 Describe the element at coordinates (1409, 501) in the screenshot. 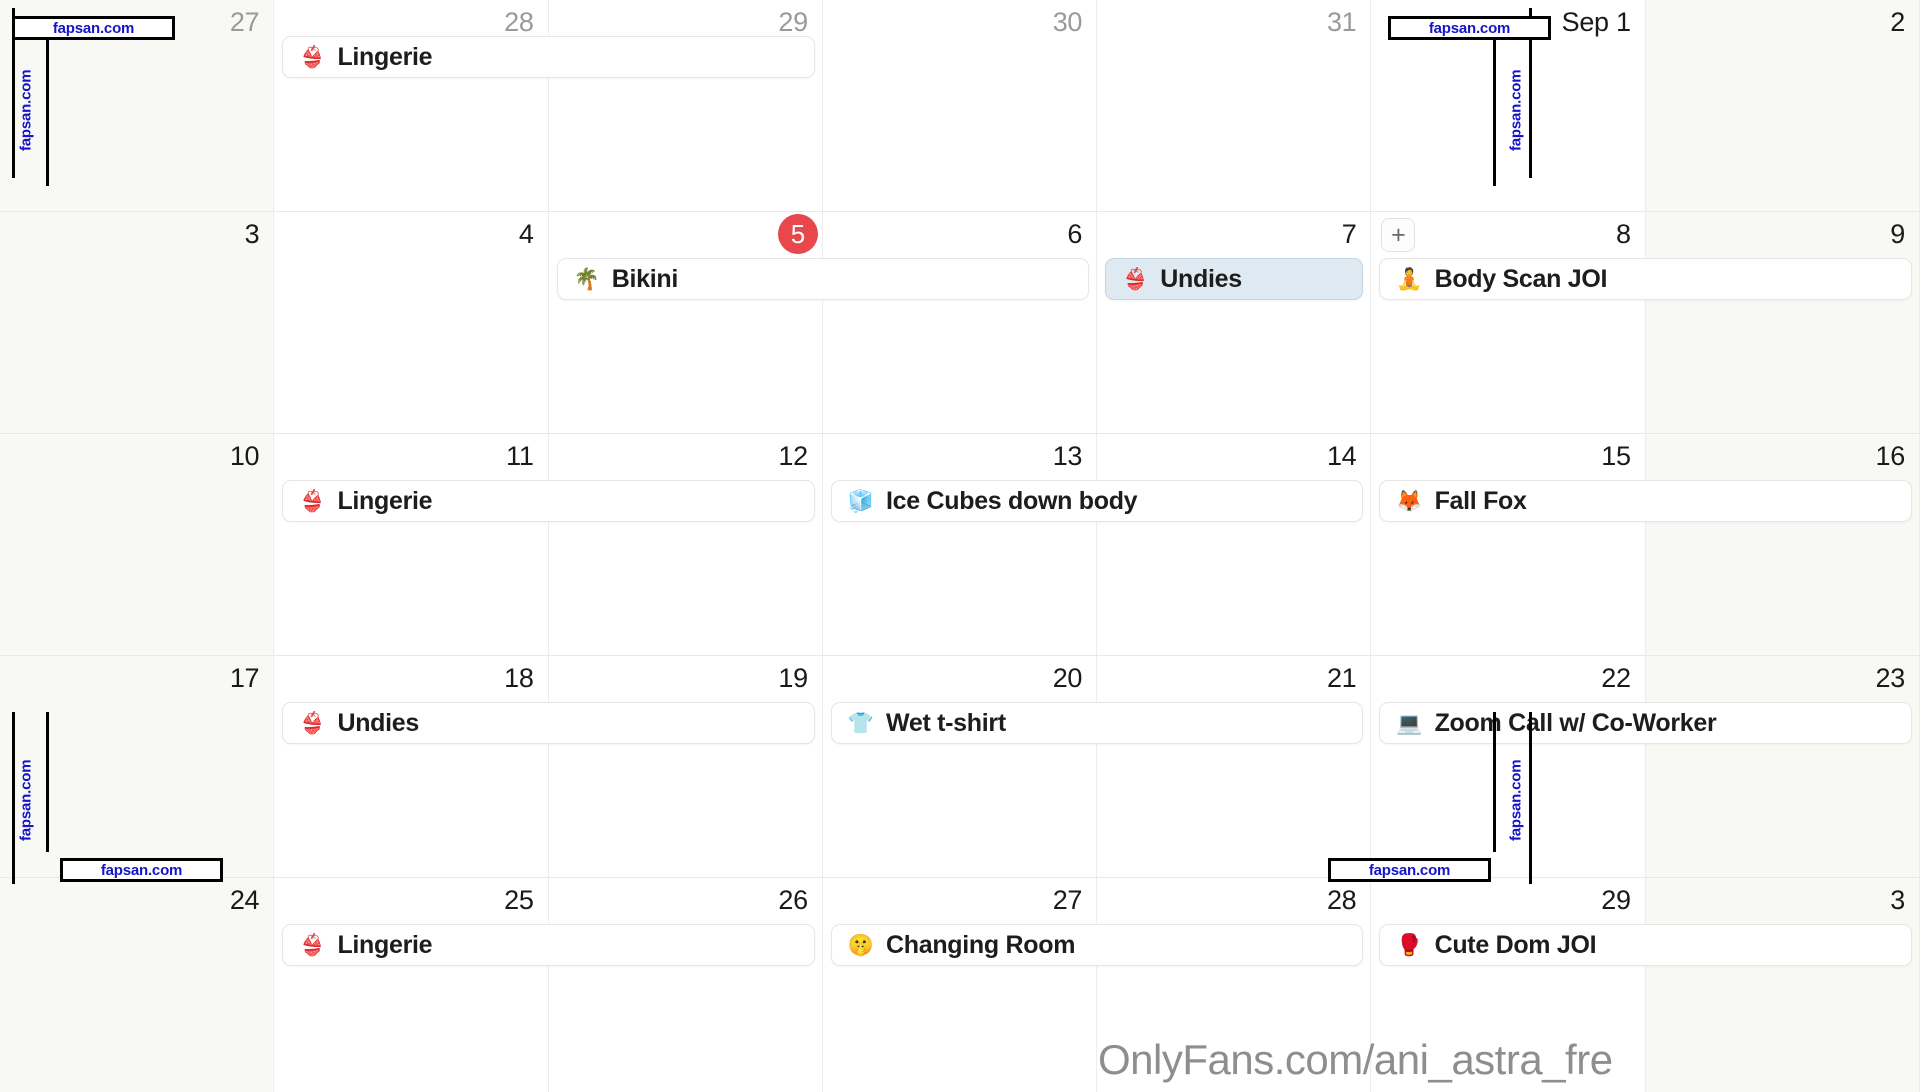

I see `fox-icon: 🦊` at that location.